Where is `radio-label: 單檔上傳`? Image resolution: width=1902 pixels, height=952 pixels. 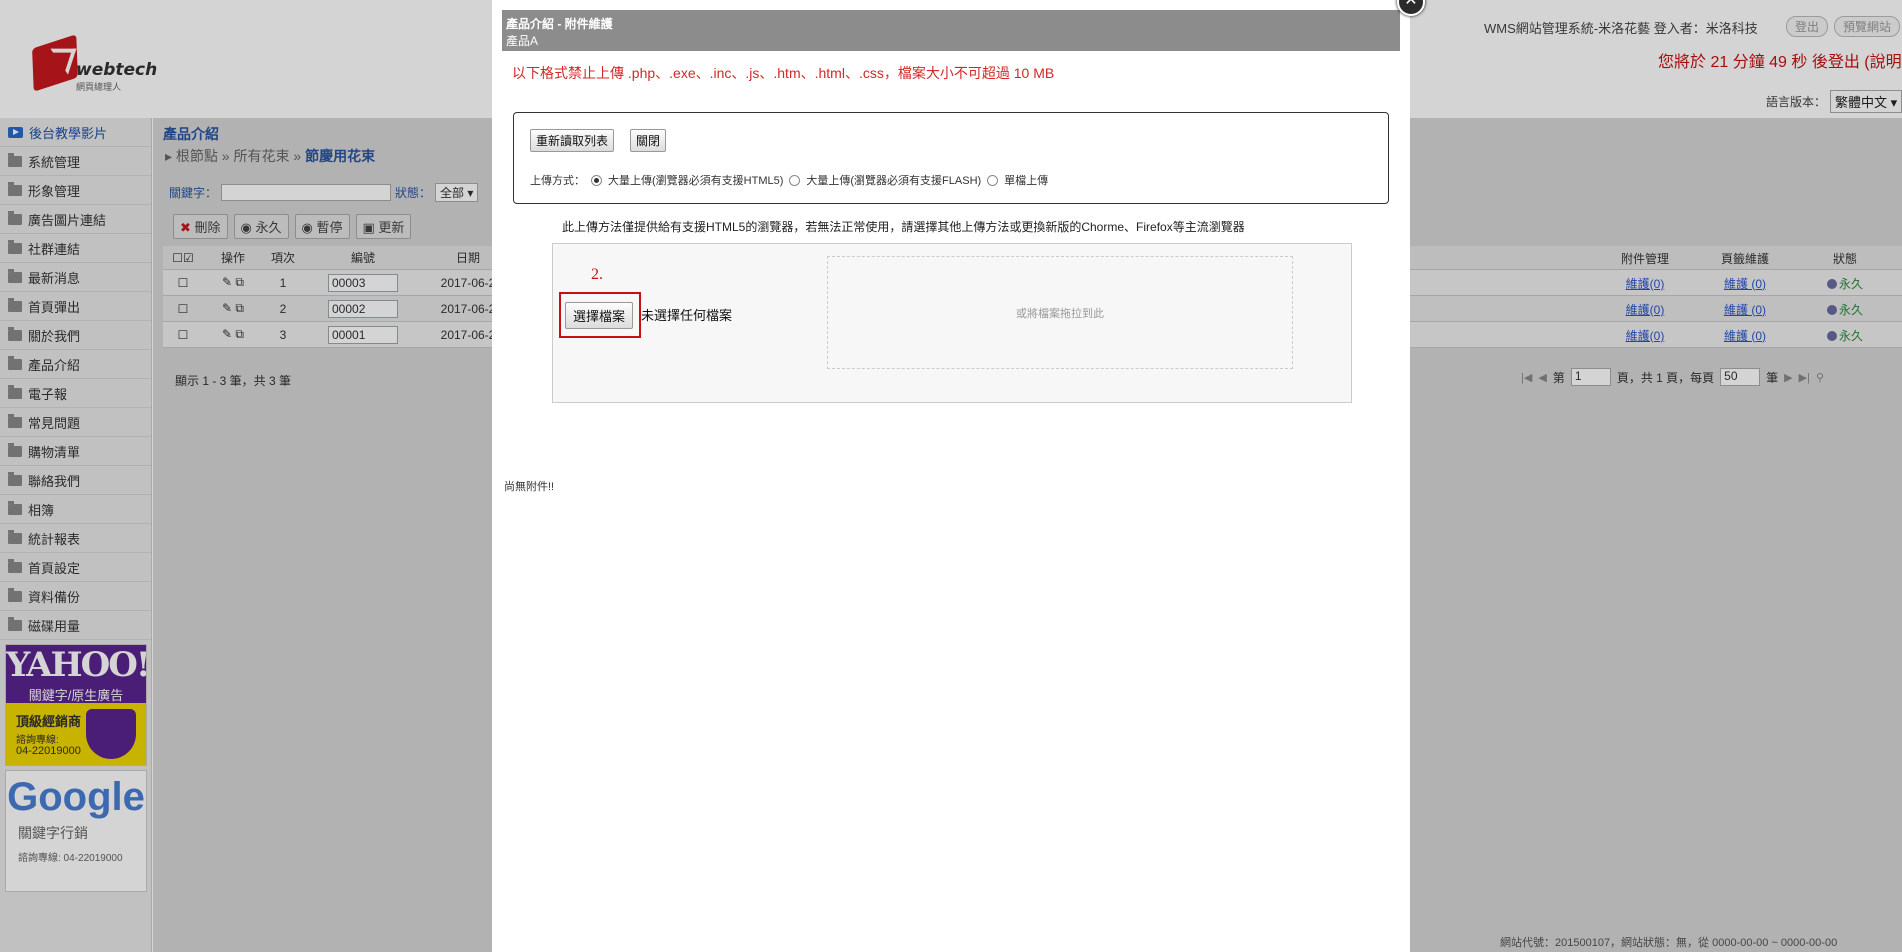
radio-label: 單檔上傳 is located at coordinates (1026, 181).